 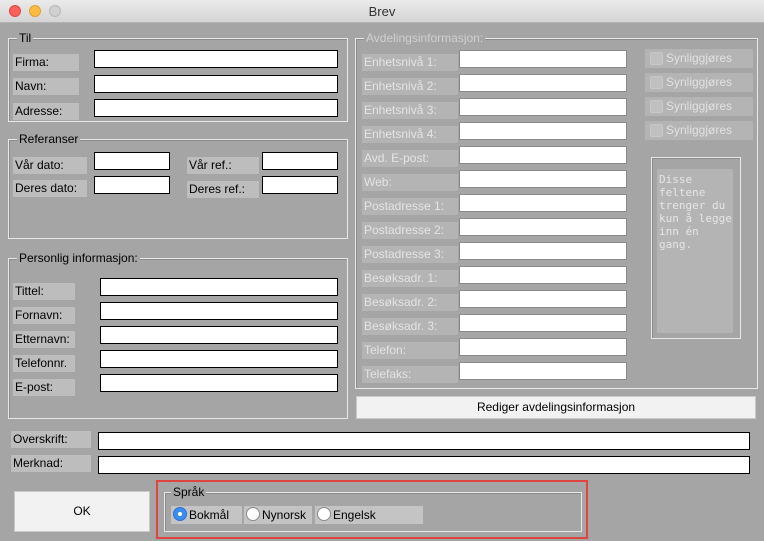 What do you see at coordinates (46, 86) in the screenshot?
I see `navn-label: Navn:` at bounding box center [46, 86].